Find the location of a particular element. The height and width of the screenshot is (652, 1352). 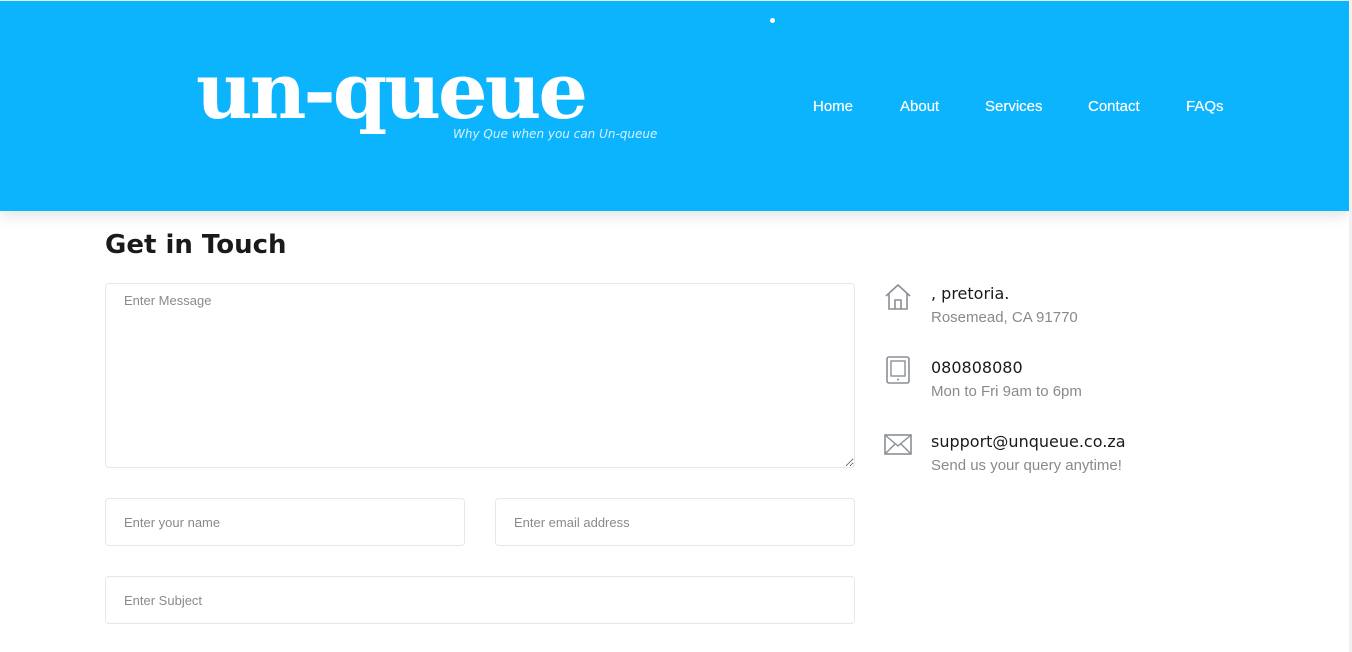

logo-tagline: Why Que when you can Un-queue is located at coordinates (555, 134).